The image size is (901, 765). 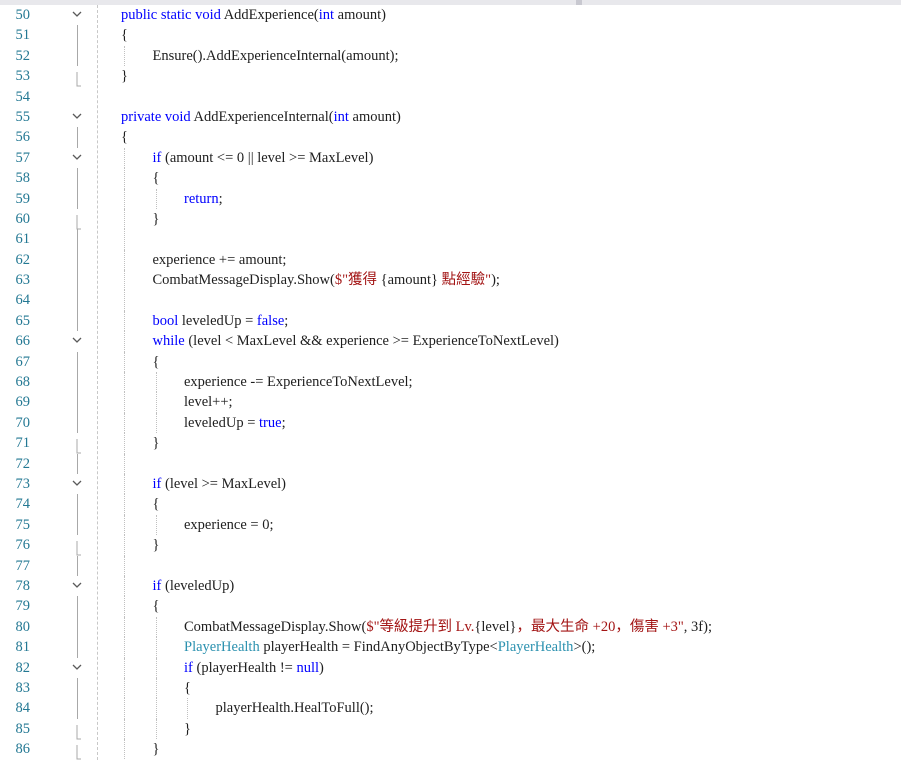 What do you see at coordinates (139, 15) in the screenshot?
I see `keyword-token: public` at bounding box center [139, 15].